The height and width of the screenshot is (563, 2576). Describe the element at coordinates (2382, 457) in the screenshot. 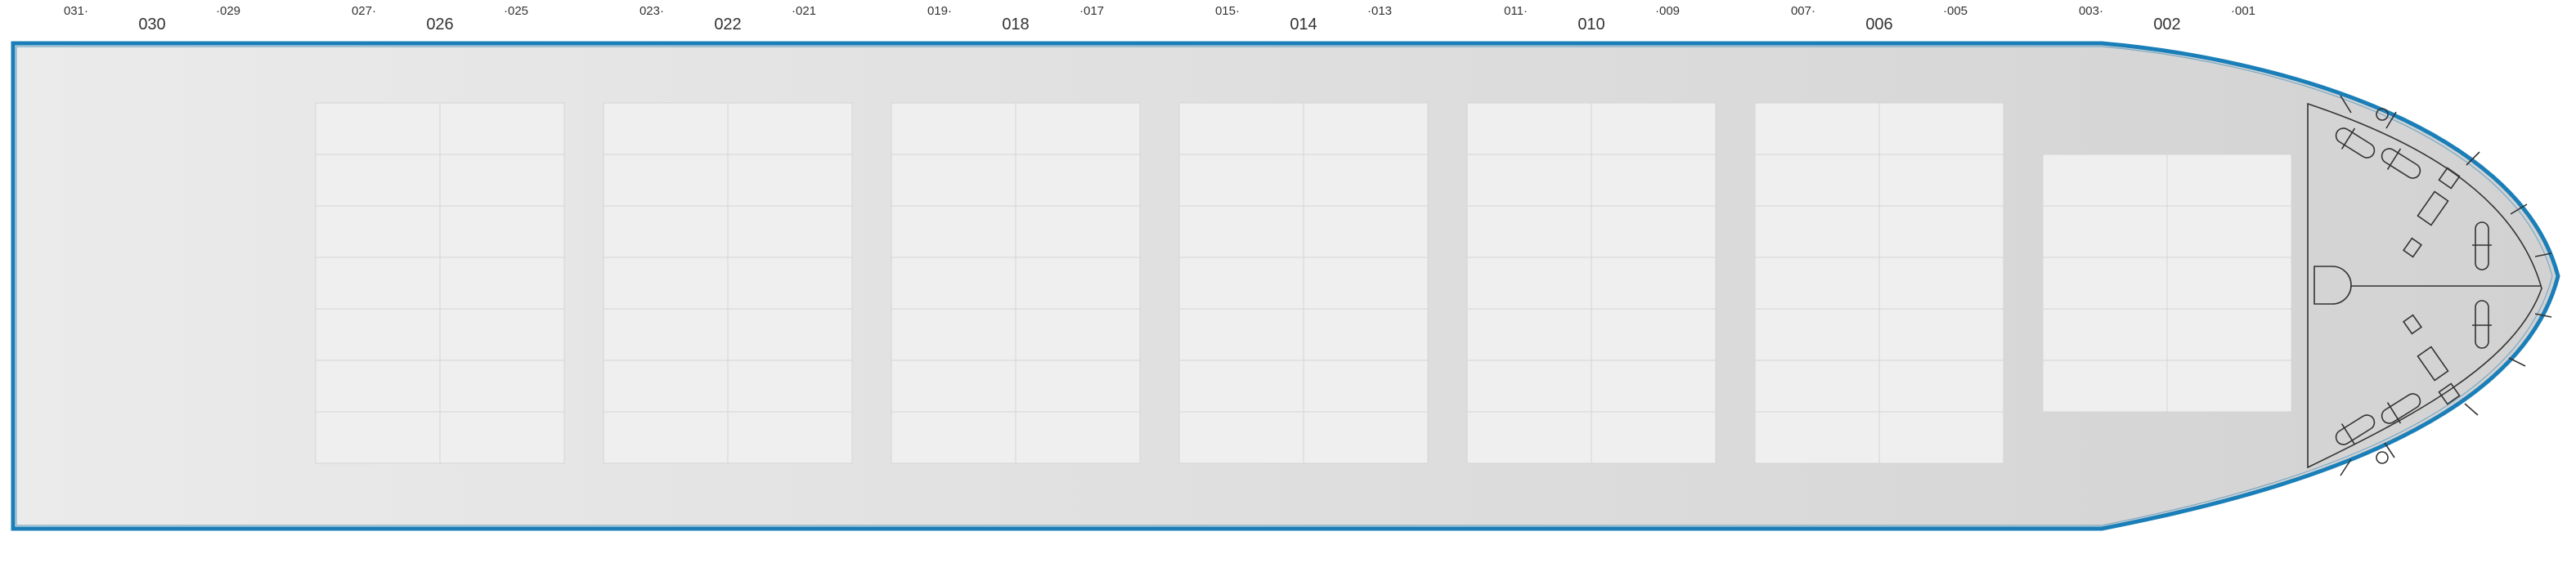

I see `hawse-pipe-icon` at that location.